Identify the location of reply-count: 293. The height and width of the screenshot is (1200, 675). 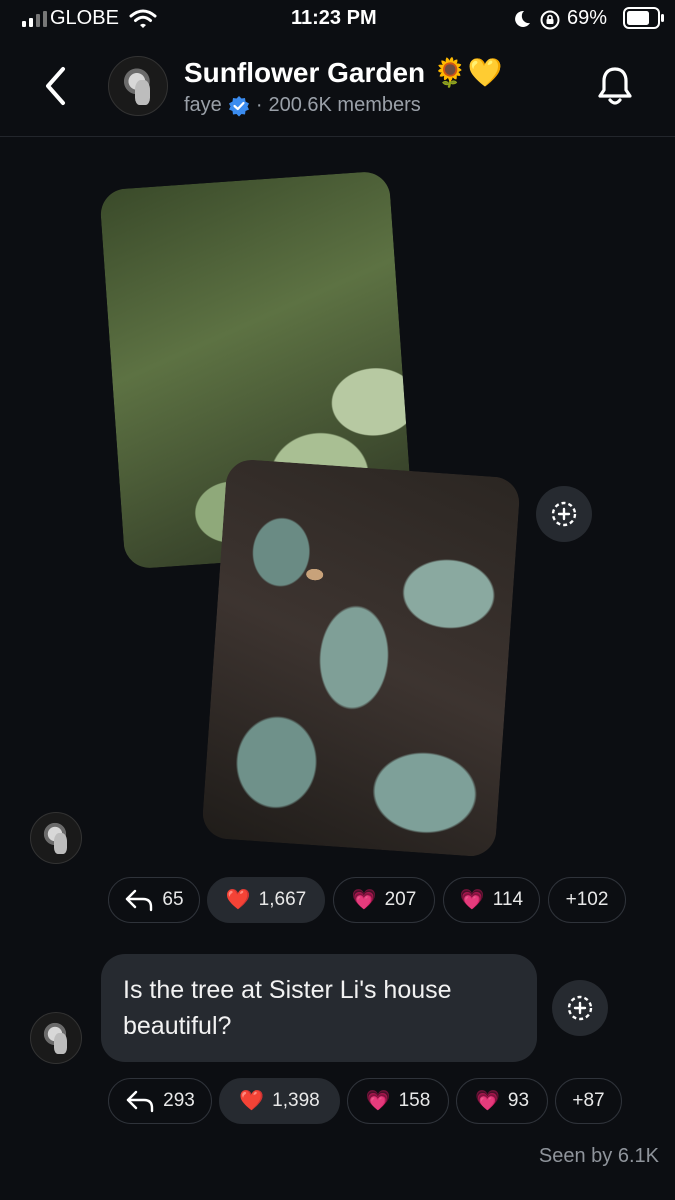
(179, 1100).